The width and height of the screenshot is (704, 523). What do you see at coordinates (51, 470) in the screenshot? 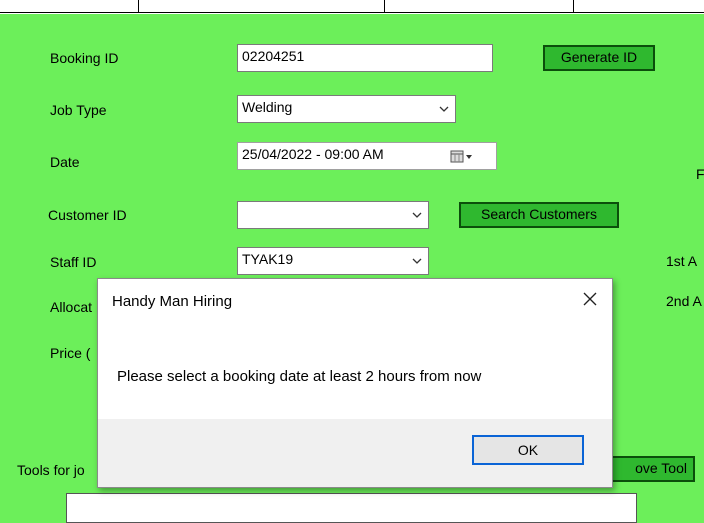
I see `tools-for-job-label: Tools for jo` at bounding box center [51, 470].